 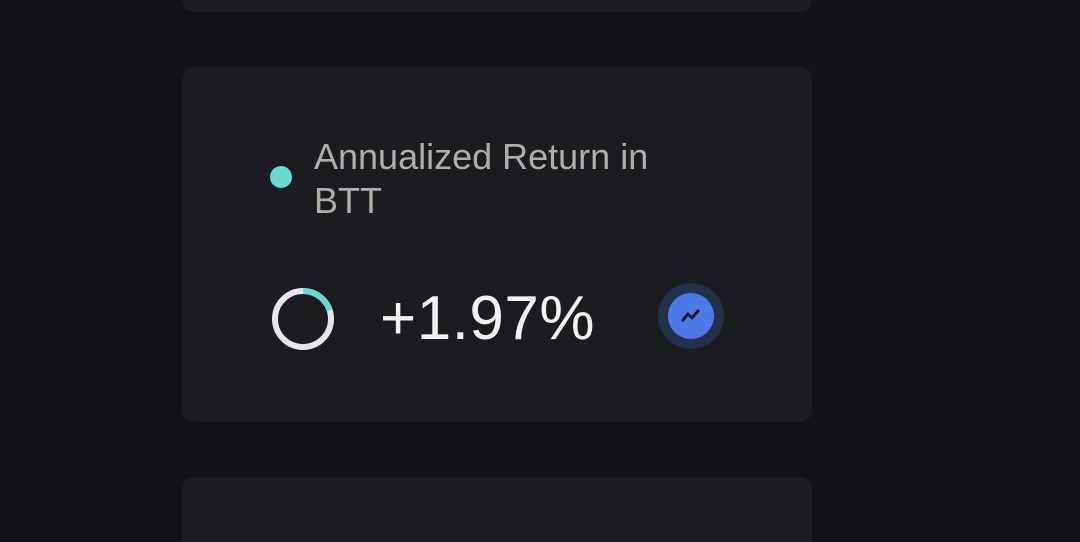 I want to click on trend-chart-button, so click(x=691, y=316).